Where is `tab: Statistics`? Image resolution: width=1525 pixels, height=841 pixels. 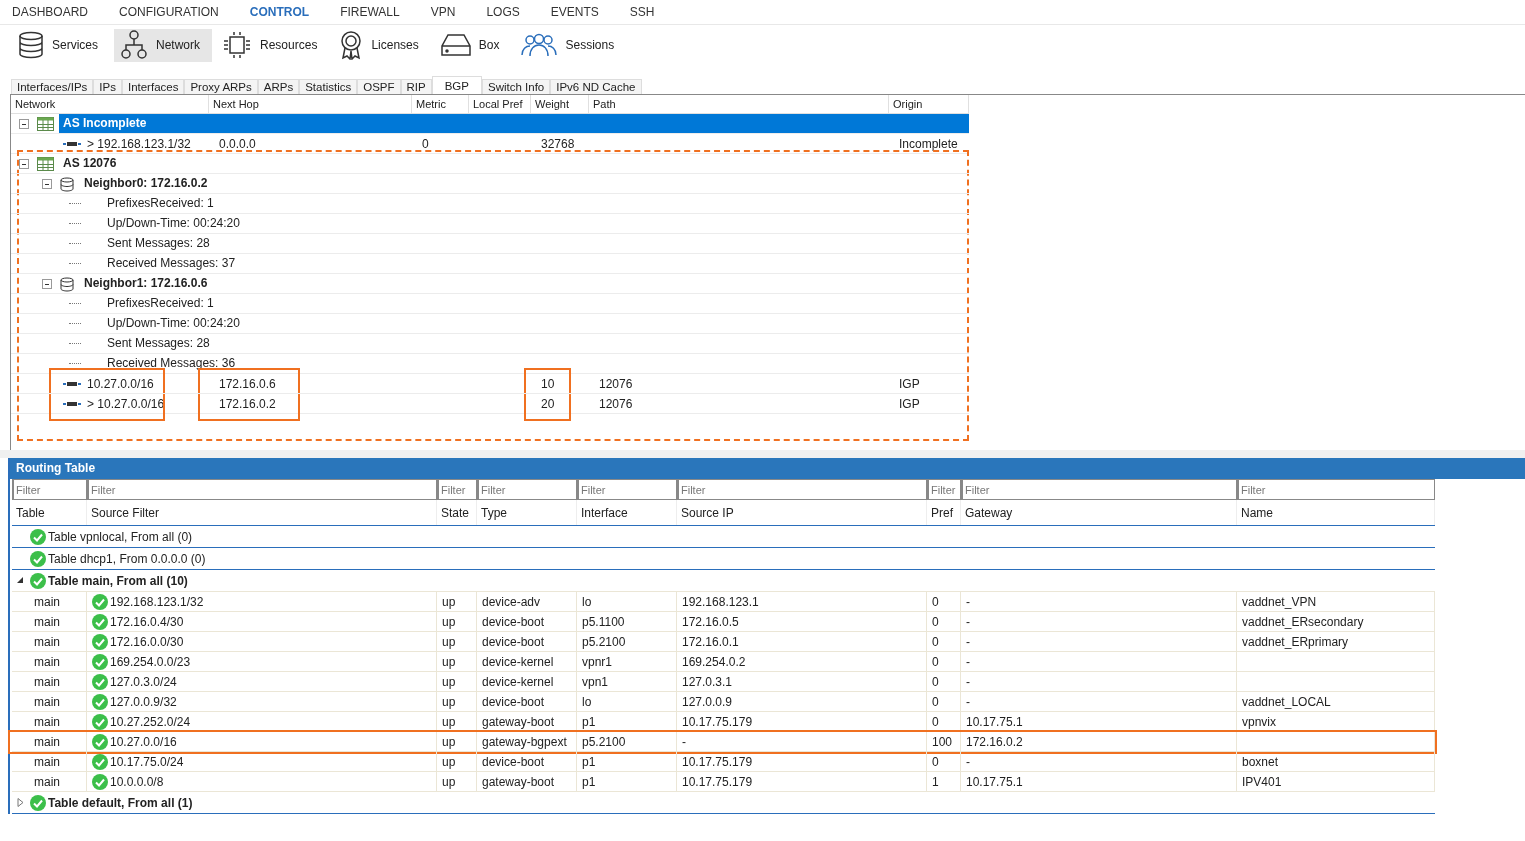 tab: Statistics is located at coordinates (328, 86).